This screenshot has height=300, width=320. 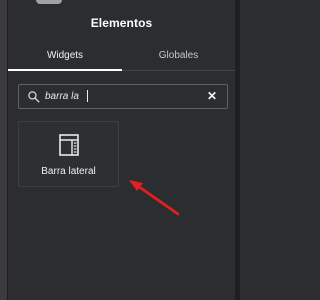 What do you see at coordinates (49, 2) in the screenshot?
I see `topbar-logo` at bounding box center [49, 2].